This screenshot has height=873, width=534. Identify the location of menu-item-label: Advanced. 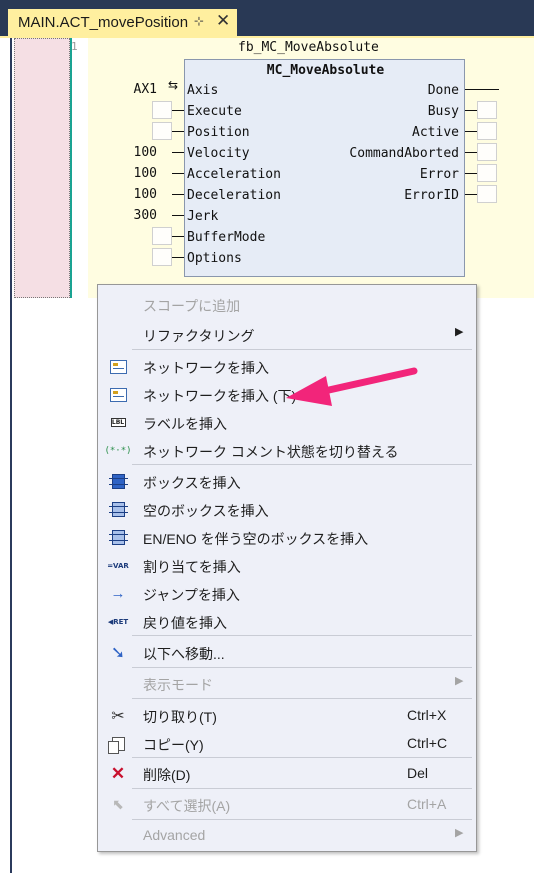
(174, 835).